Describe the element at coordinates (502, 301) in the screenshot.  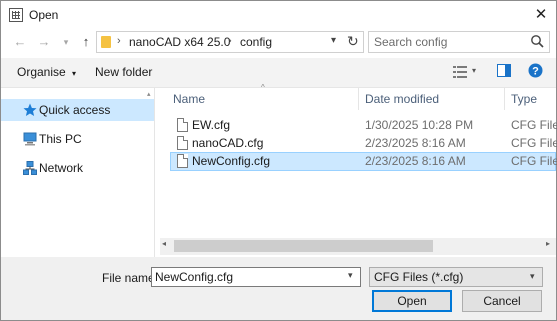
I see `cancel-button: Cancel` at that location.